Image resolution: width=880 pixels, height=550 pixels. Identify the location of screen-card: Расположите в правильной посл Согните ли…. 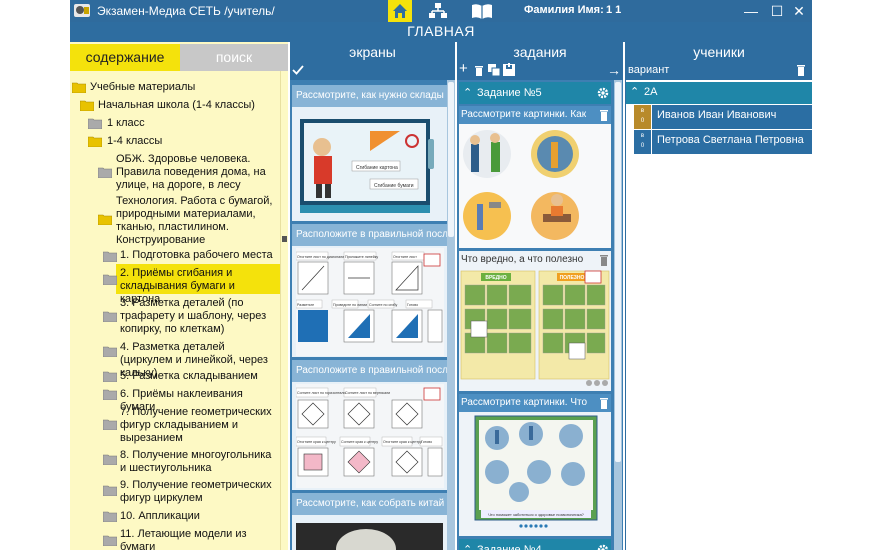
(369, 425).